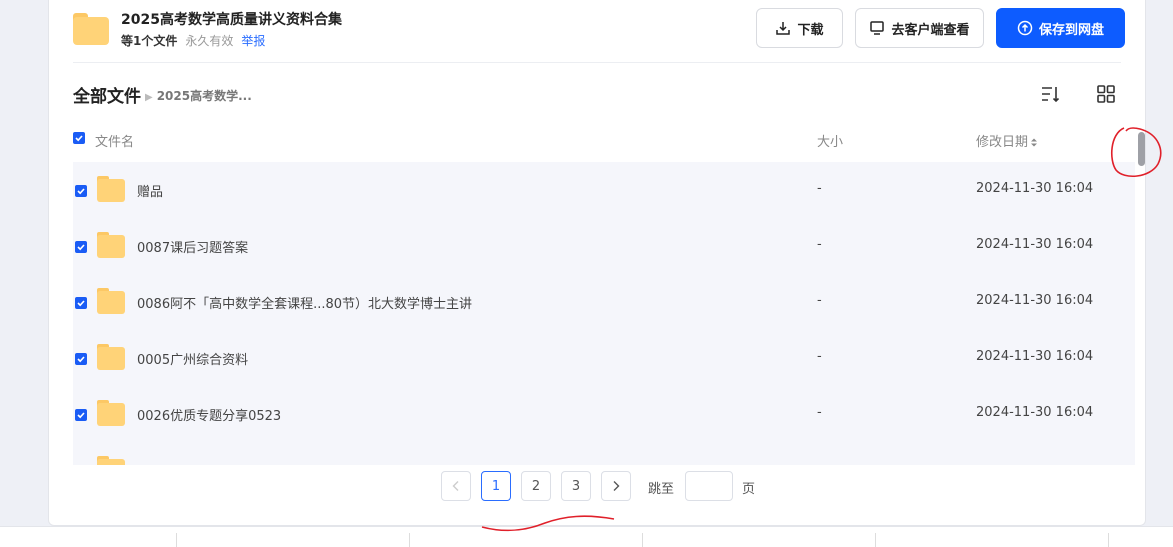 The image size is (1173, 547). Describe the element at coordinates (586, 536) in the screenshot. I see `bottom-bar` at that location.